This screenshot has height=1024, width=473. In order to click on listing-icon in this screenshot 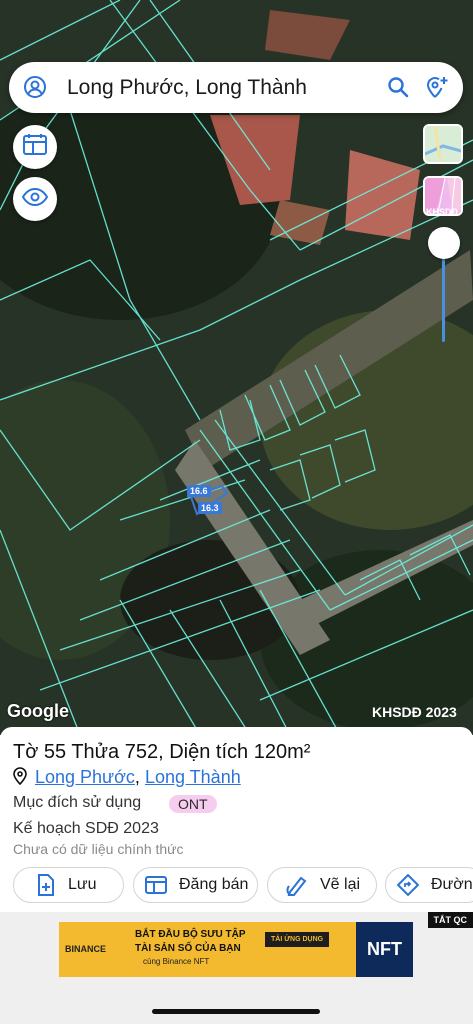, I will do `click(156, 885)`.